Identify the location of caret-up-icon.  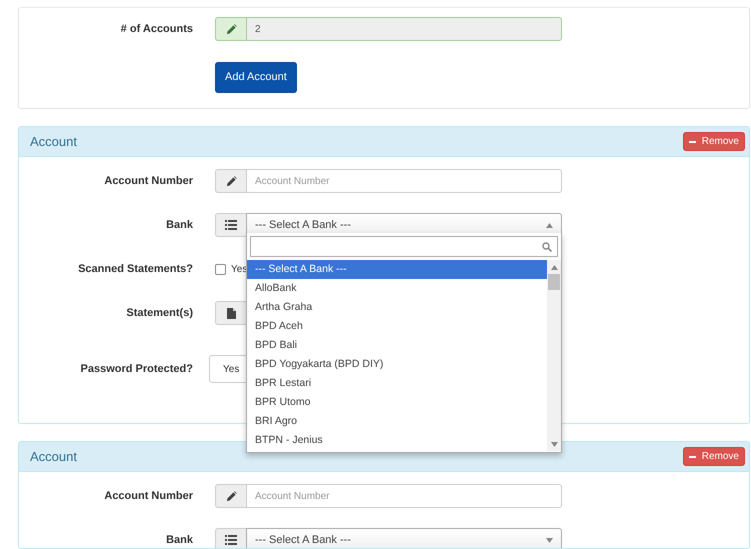
(549, 225).